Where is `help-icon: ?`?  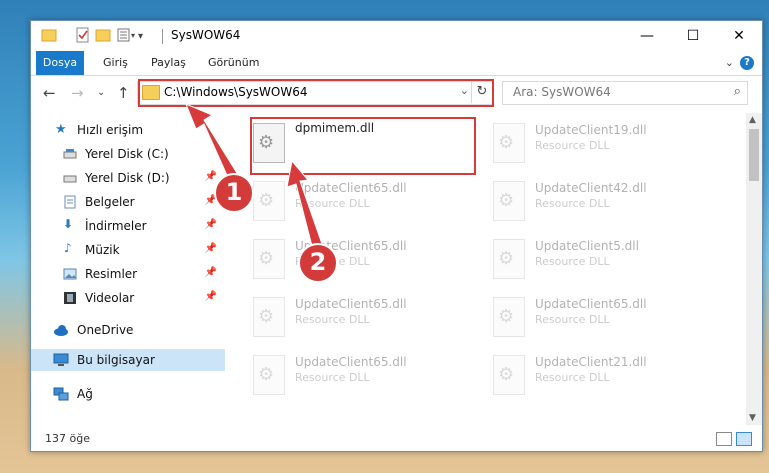 help-icon: ? is located at coordinates (747, 63).